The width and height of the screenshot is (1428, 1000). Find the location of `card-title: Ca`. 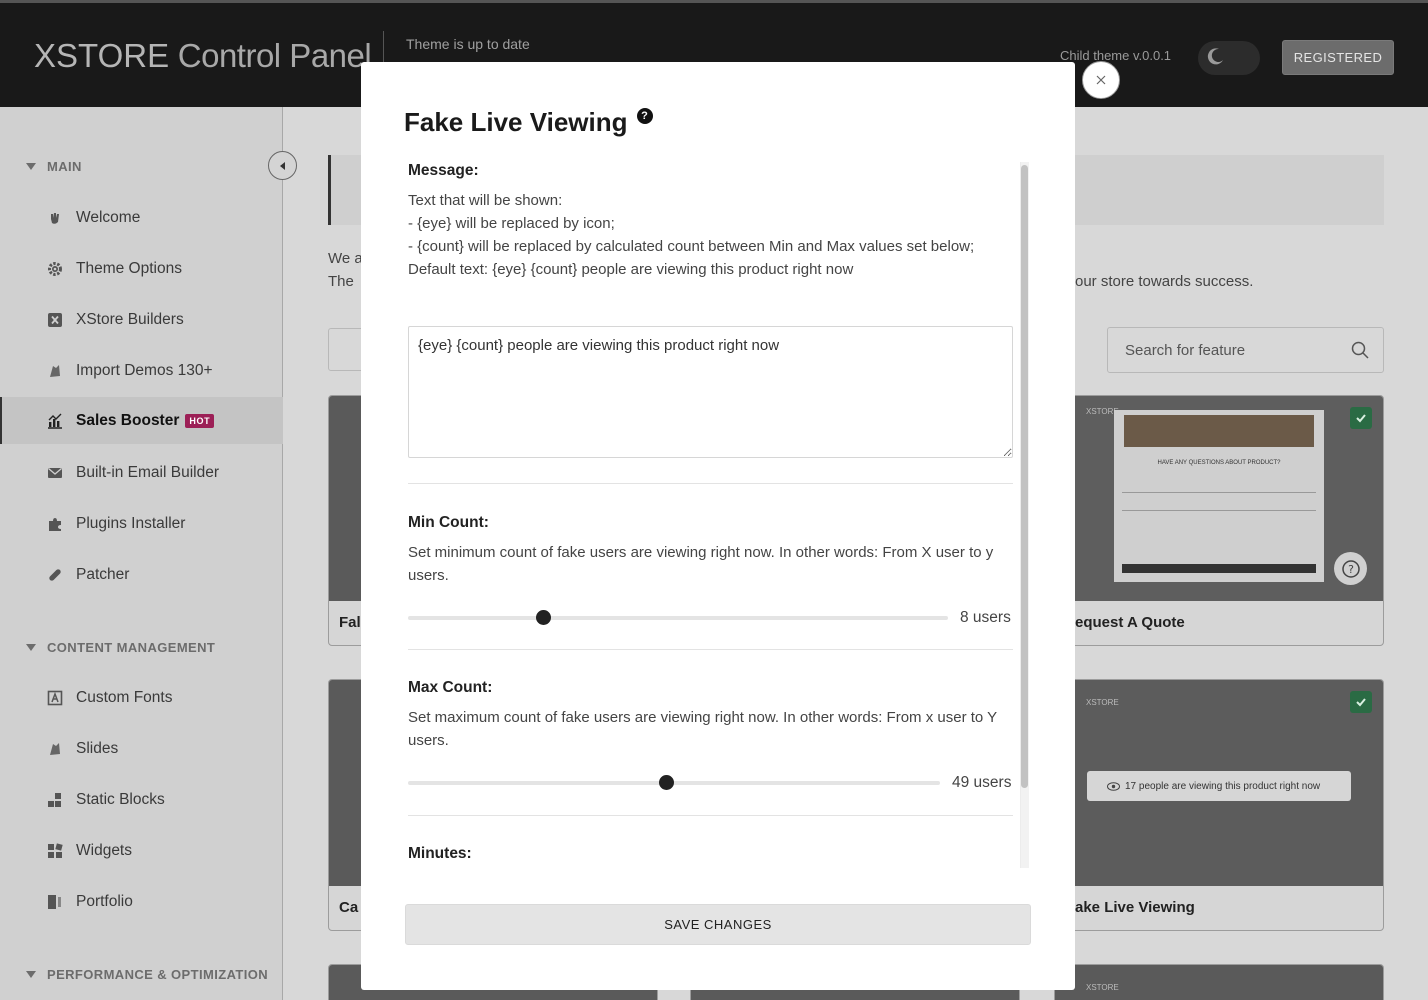

card-title: Ca is located at coordinates (349, 907).